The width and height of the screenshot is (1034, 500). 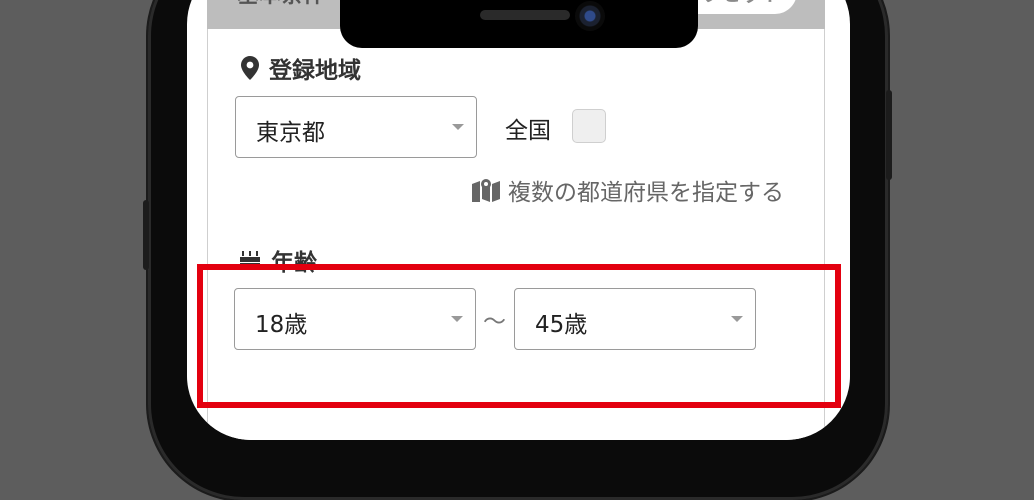 I want to click on phone-side-button-right, so click(x=889, y=135).